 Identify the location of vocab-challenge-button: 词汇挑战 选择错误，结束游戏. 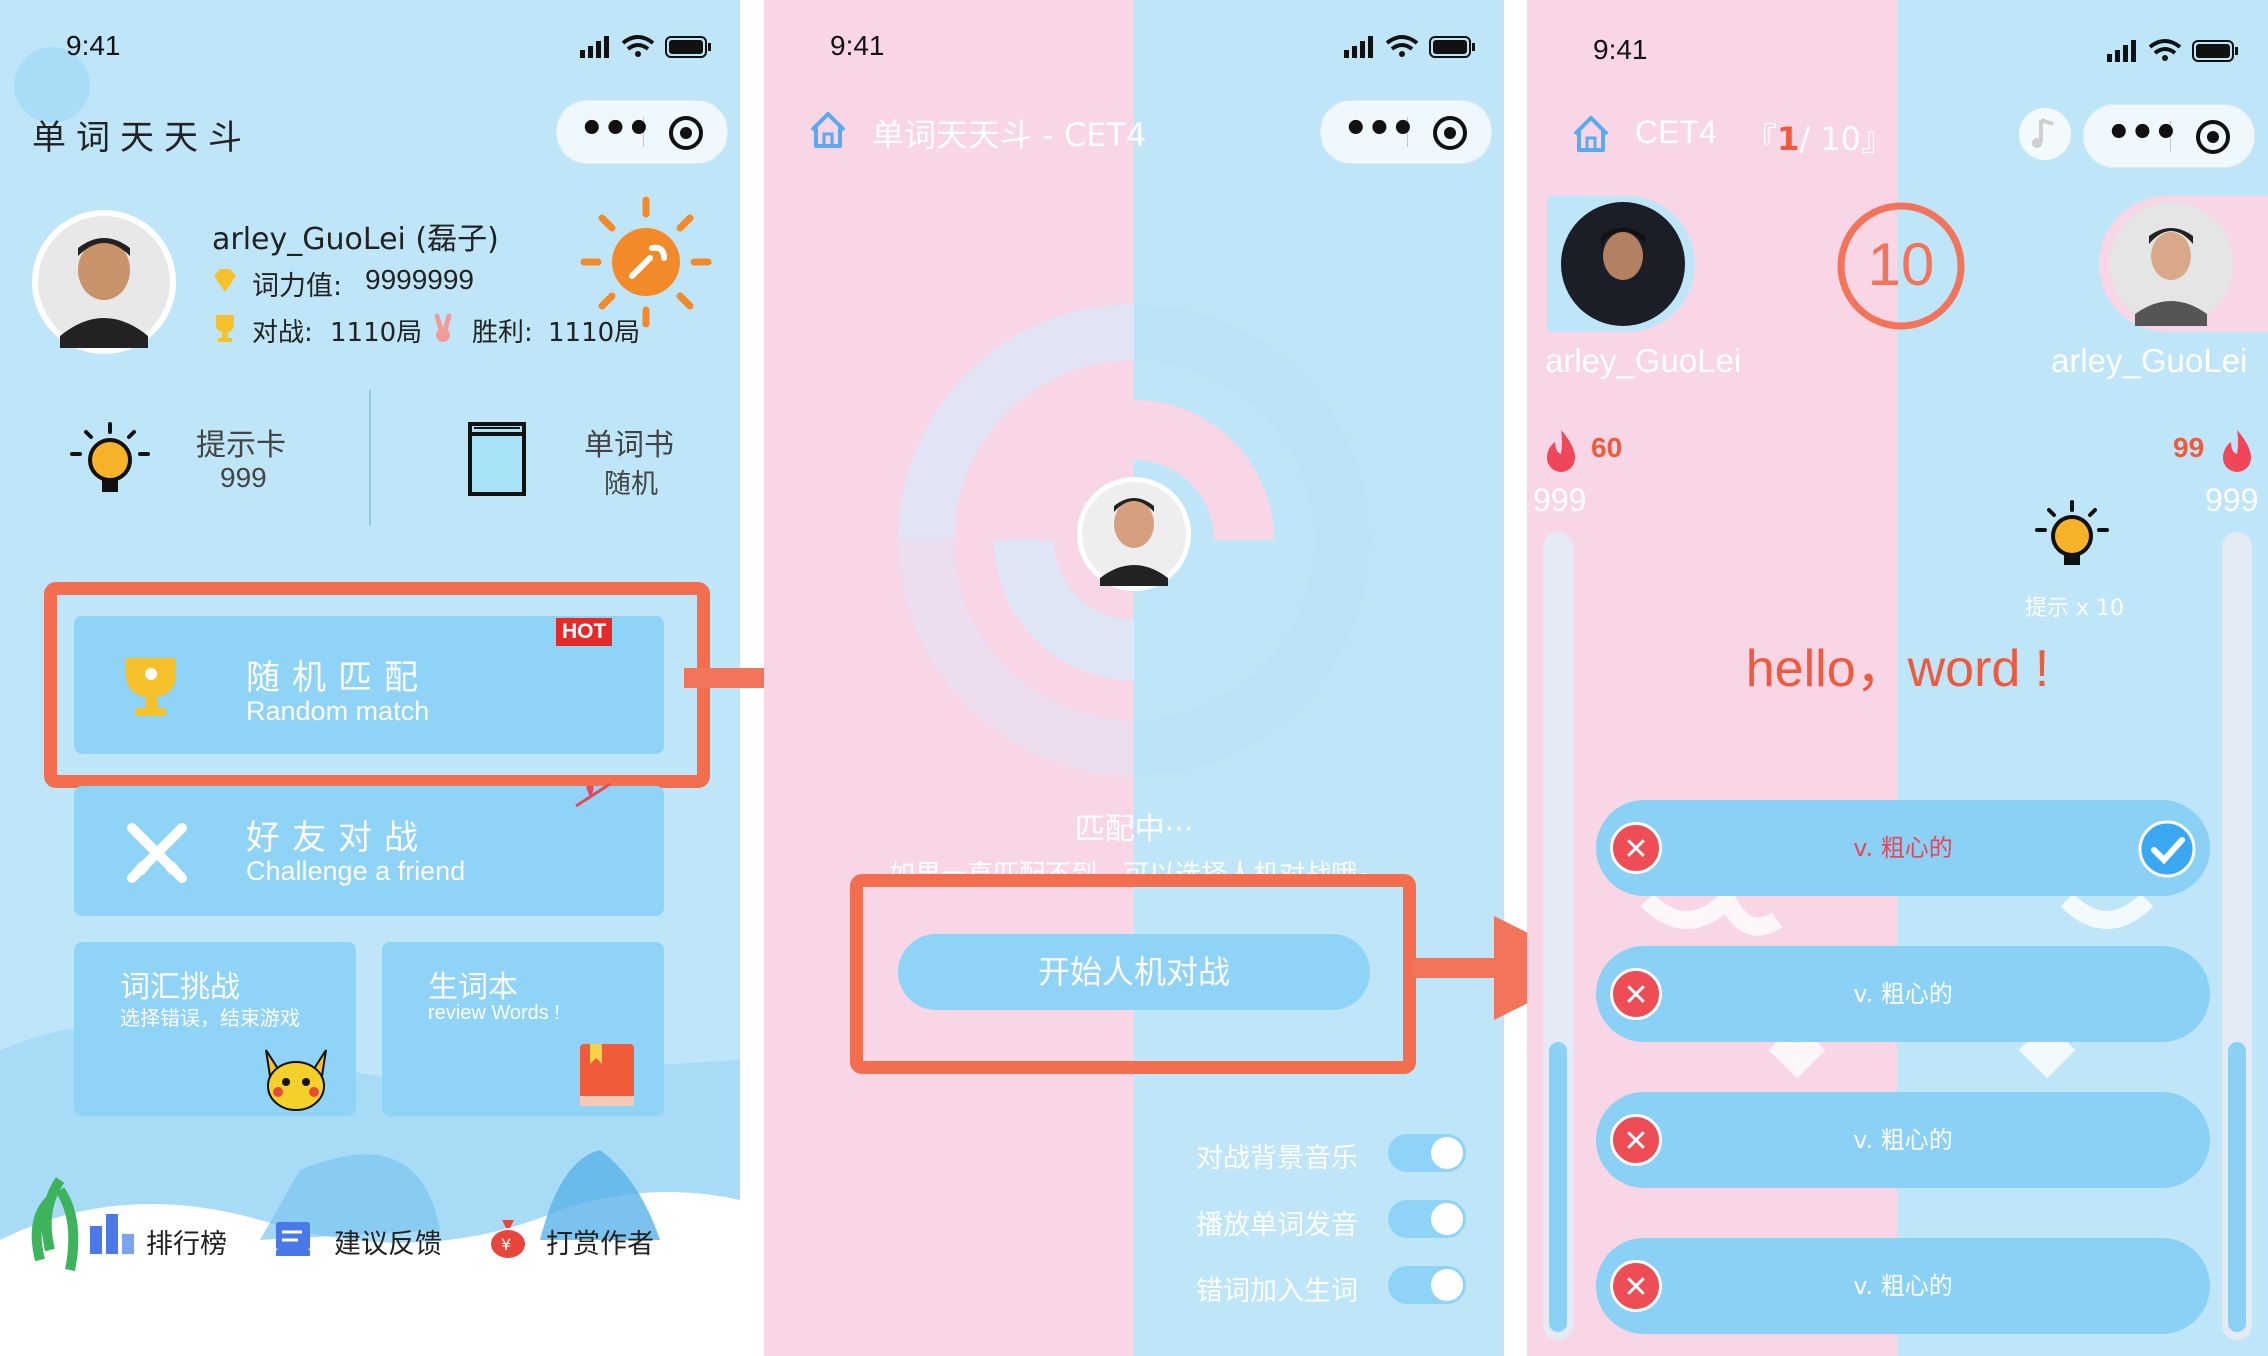
(215, 1029).